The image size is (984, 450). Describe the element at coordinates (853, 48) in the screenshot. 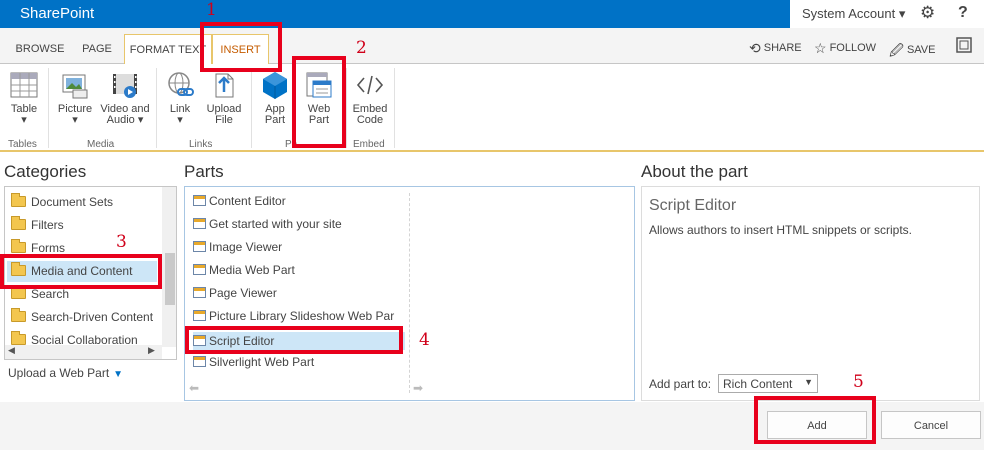

I see `follow-label: FOLLOW` at that location.